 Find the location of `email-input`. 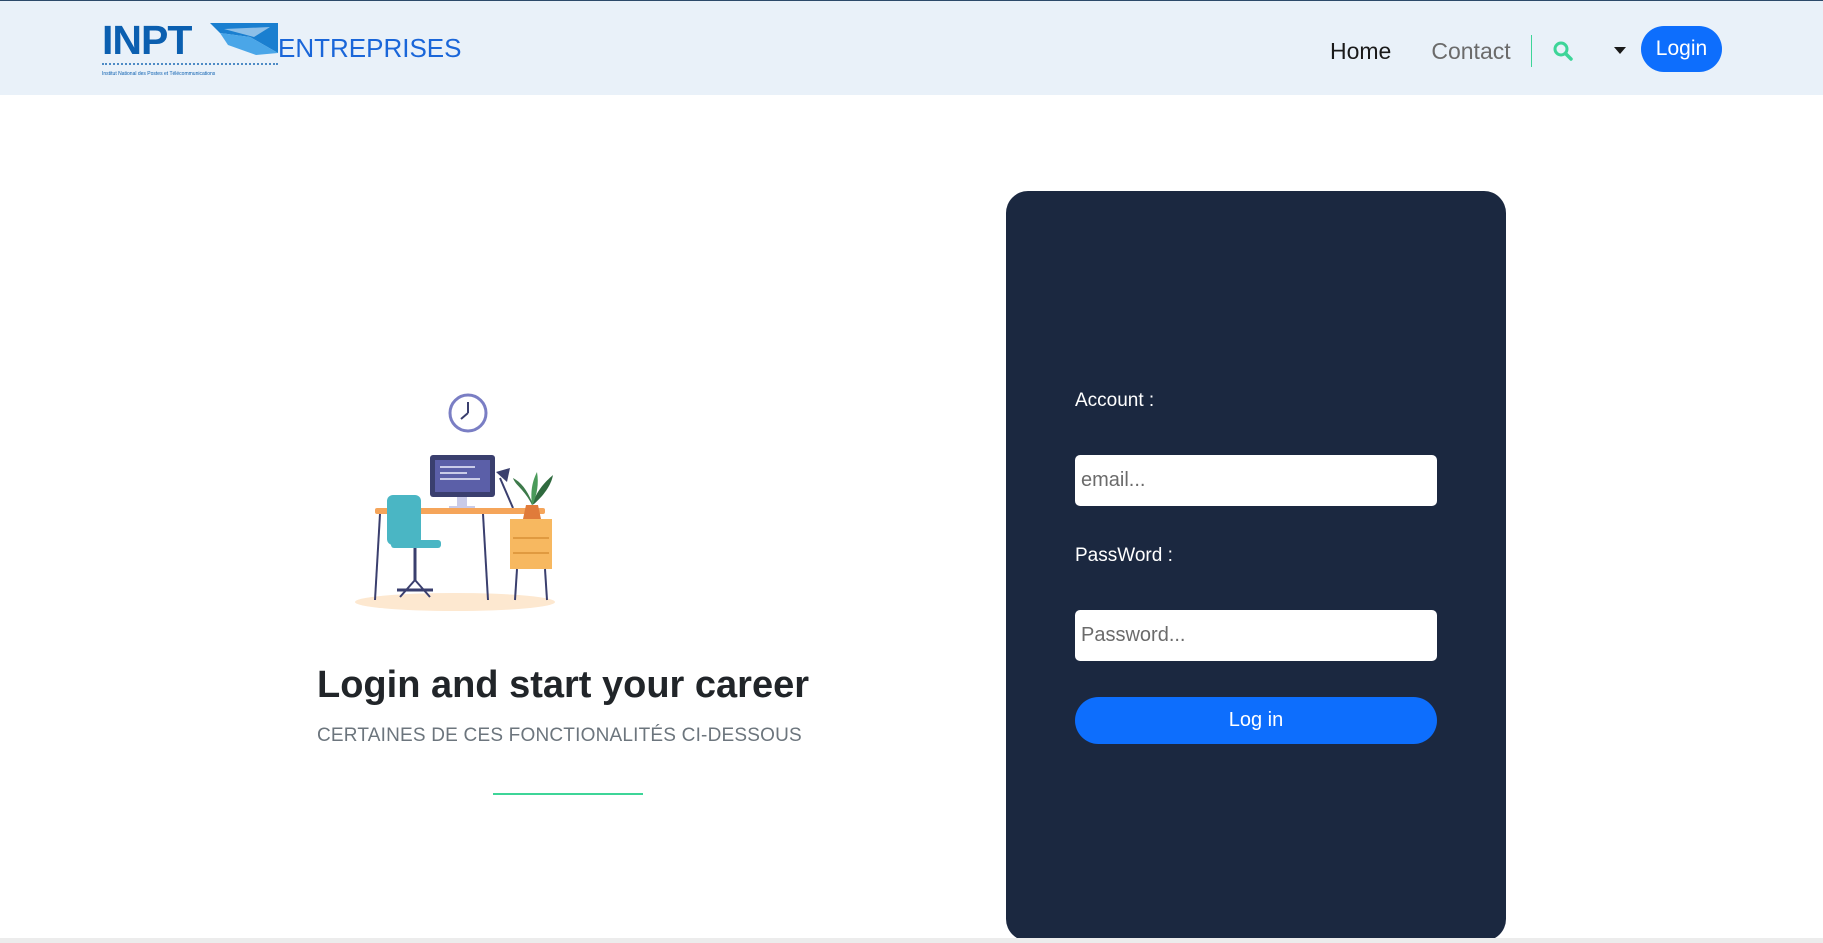

email-input is located at coordinates (1256, 480).